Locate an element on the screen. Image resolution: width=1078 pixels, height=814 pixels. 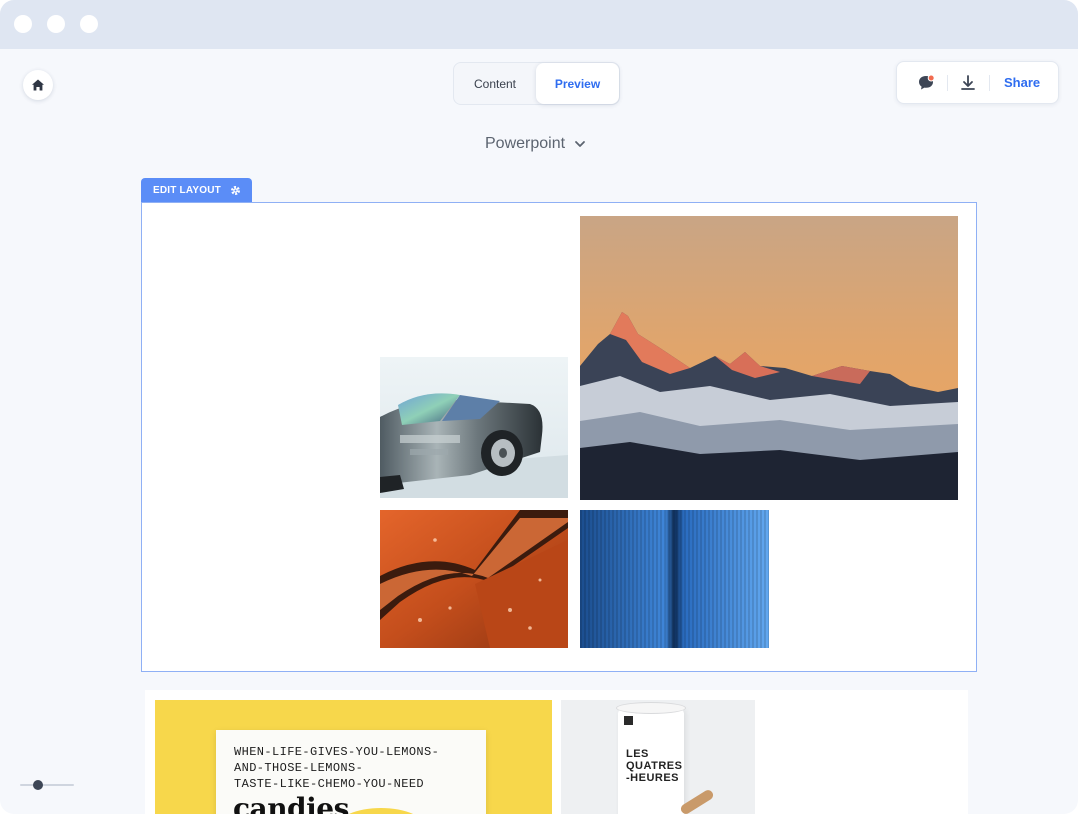
mode-switch: Content Preview is located at coordinates (536, 83).